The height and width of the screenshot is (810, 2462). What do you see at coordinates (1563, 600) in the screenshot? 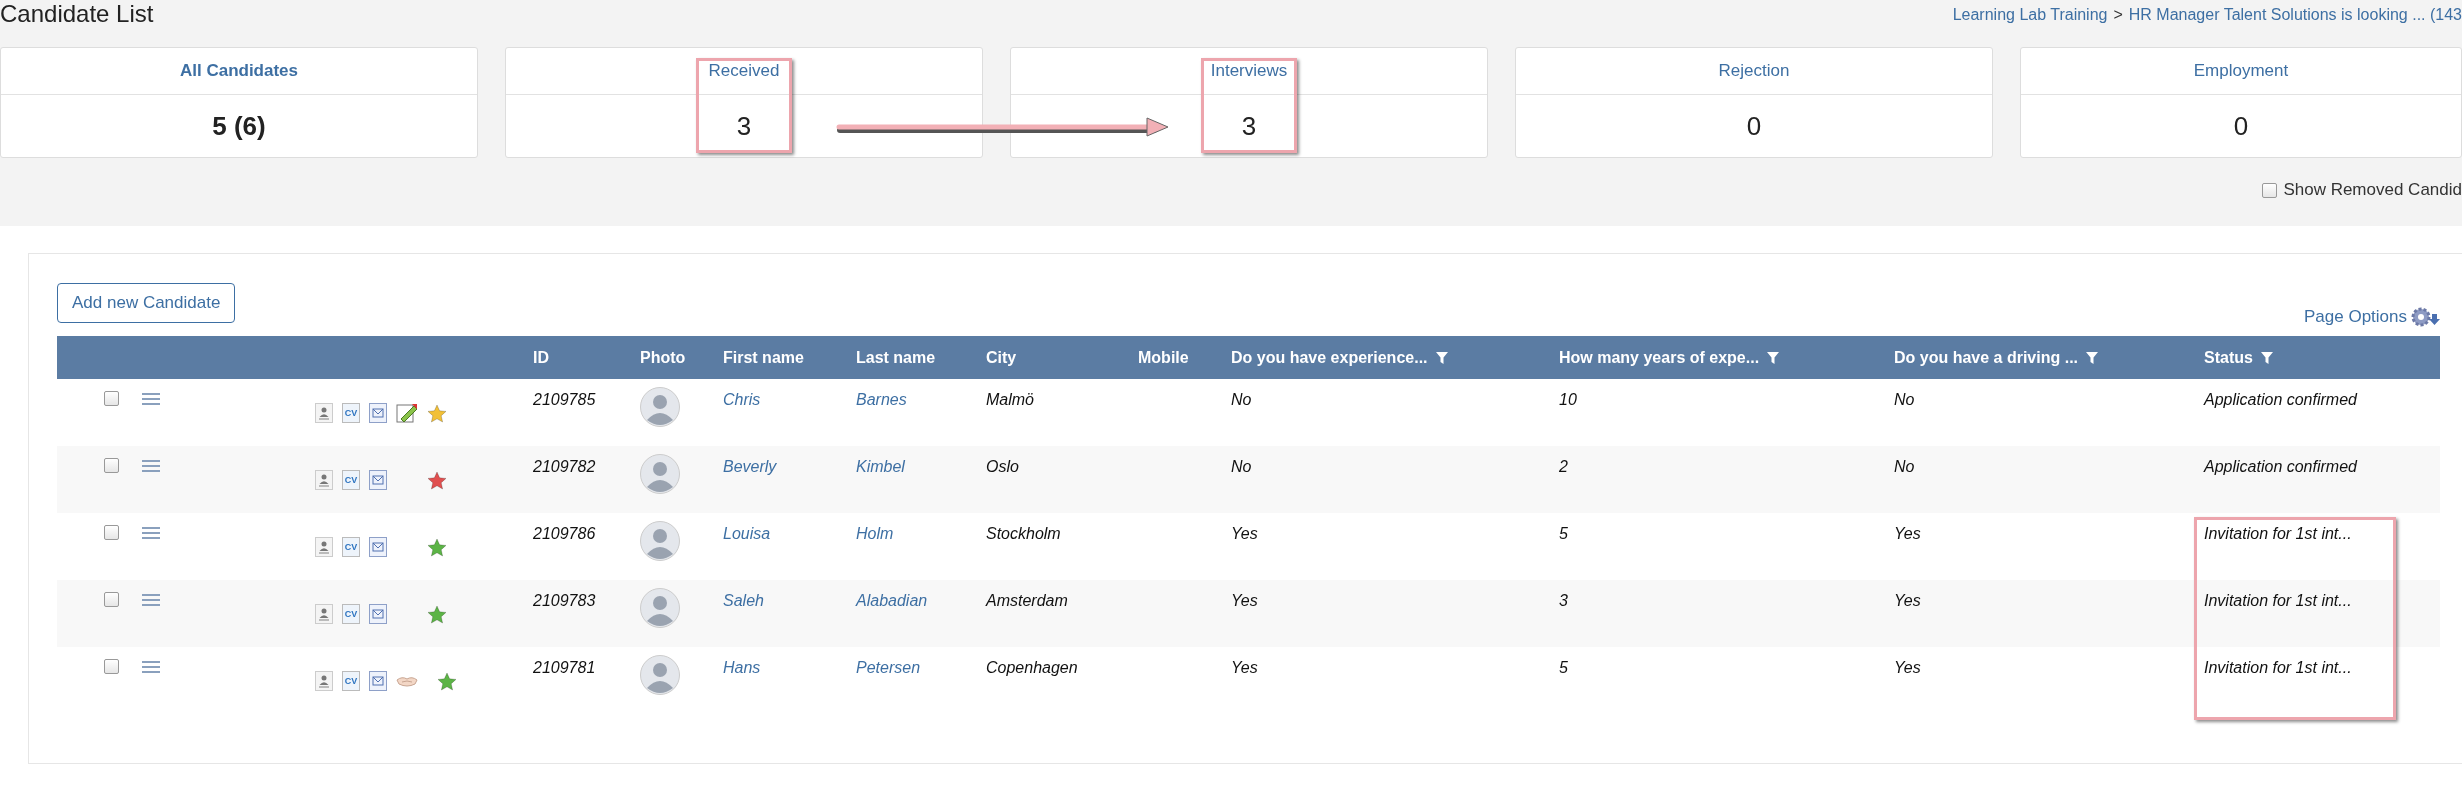
I see `answer-cell: 3` at bounding box center [1563, 600].